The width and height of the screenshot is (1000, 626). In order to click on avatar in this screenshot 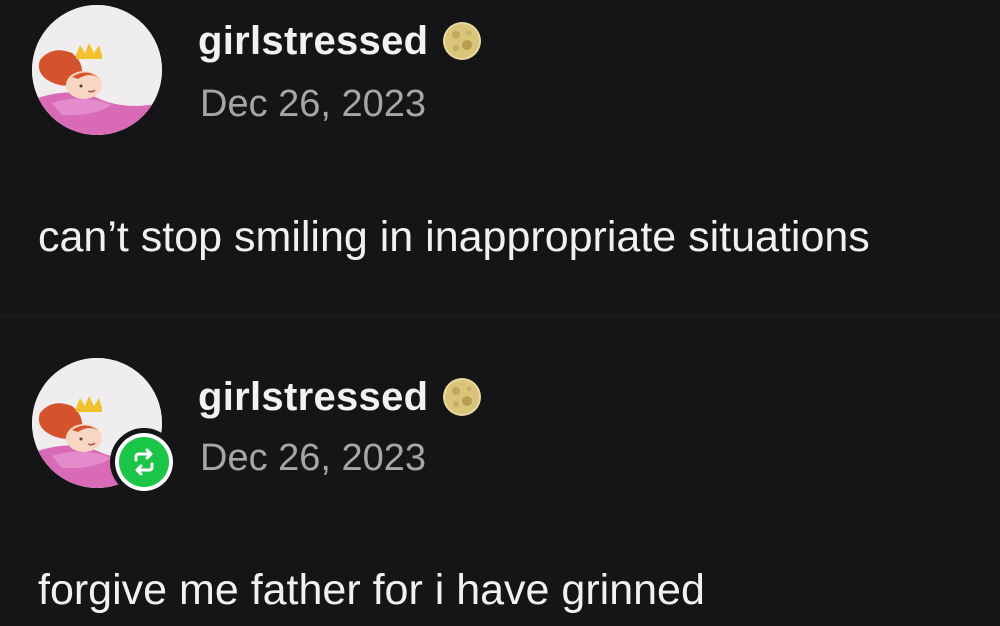, I will do `click(97, 70)`.